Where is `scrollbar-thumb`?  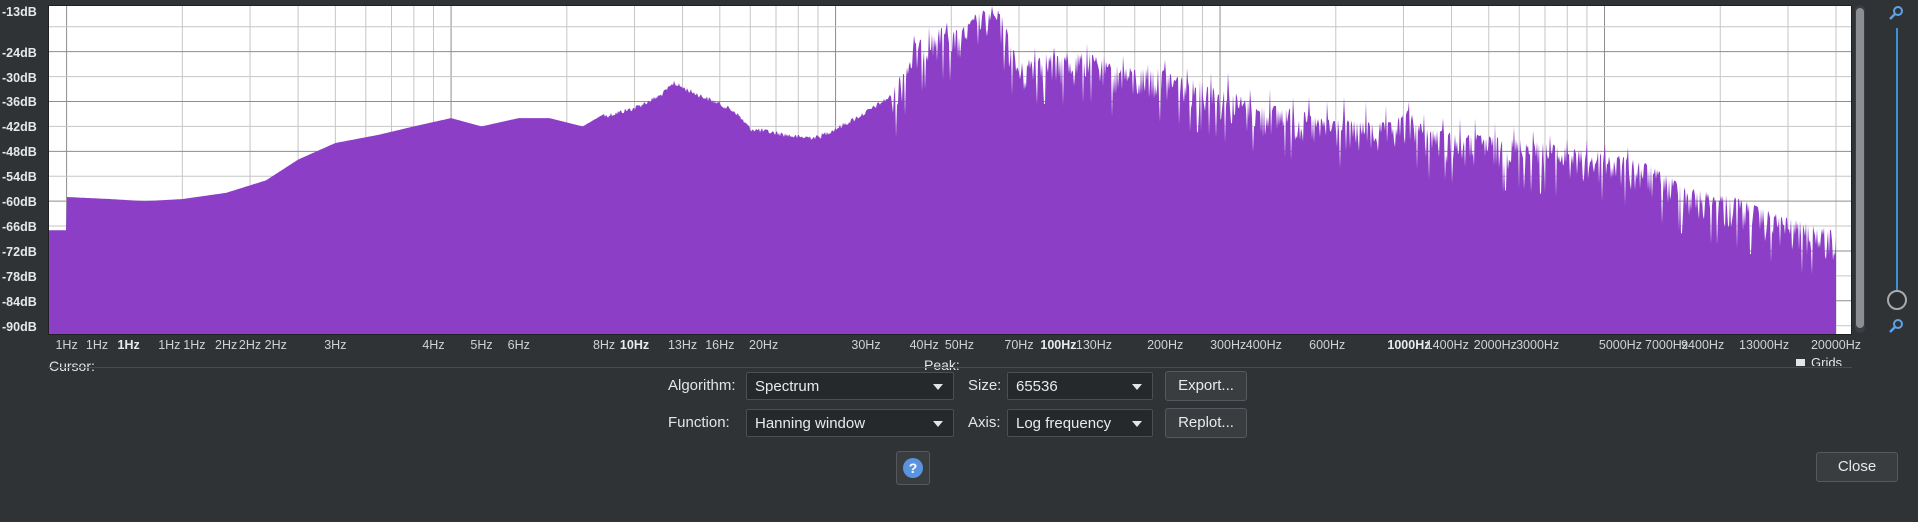
scrollbar-thumb is located at coordinates (1860, 168).